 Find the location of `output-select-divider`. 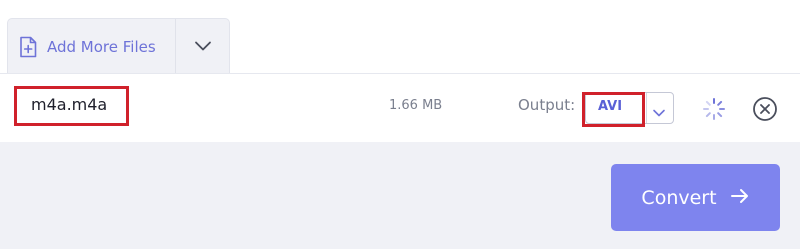

output-select-divider is located at coordinates (646, 108).